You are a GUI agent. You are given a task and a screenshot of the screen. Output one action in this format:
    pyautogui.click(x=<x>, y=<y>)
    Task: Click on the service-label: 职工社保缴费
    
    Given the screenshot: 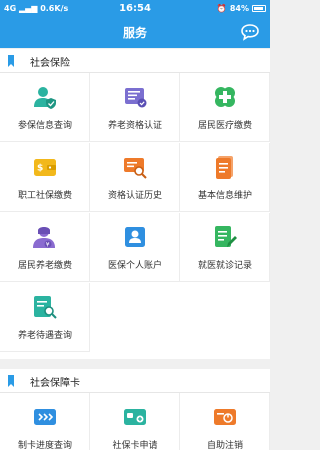 What is the action you would take?
    pyautogui.click(x=44, y=196)
    